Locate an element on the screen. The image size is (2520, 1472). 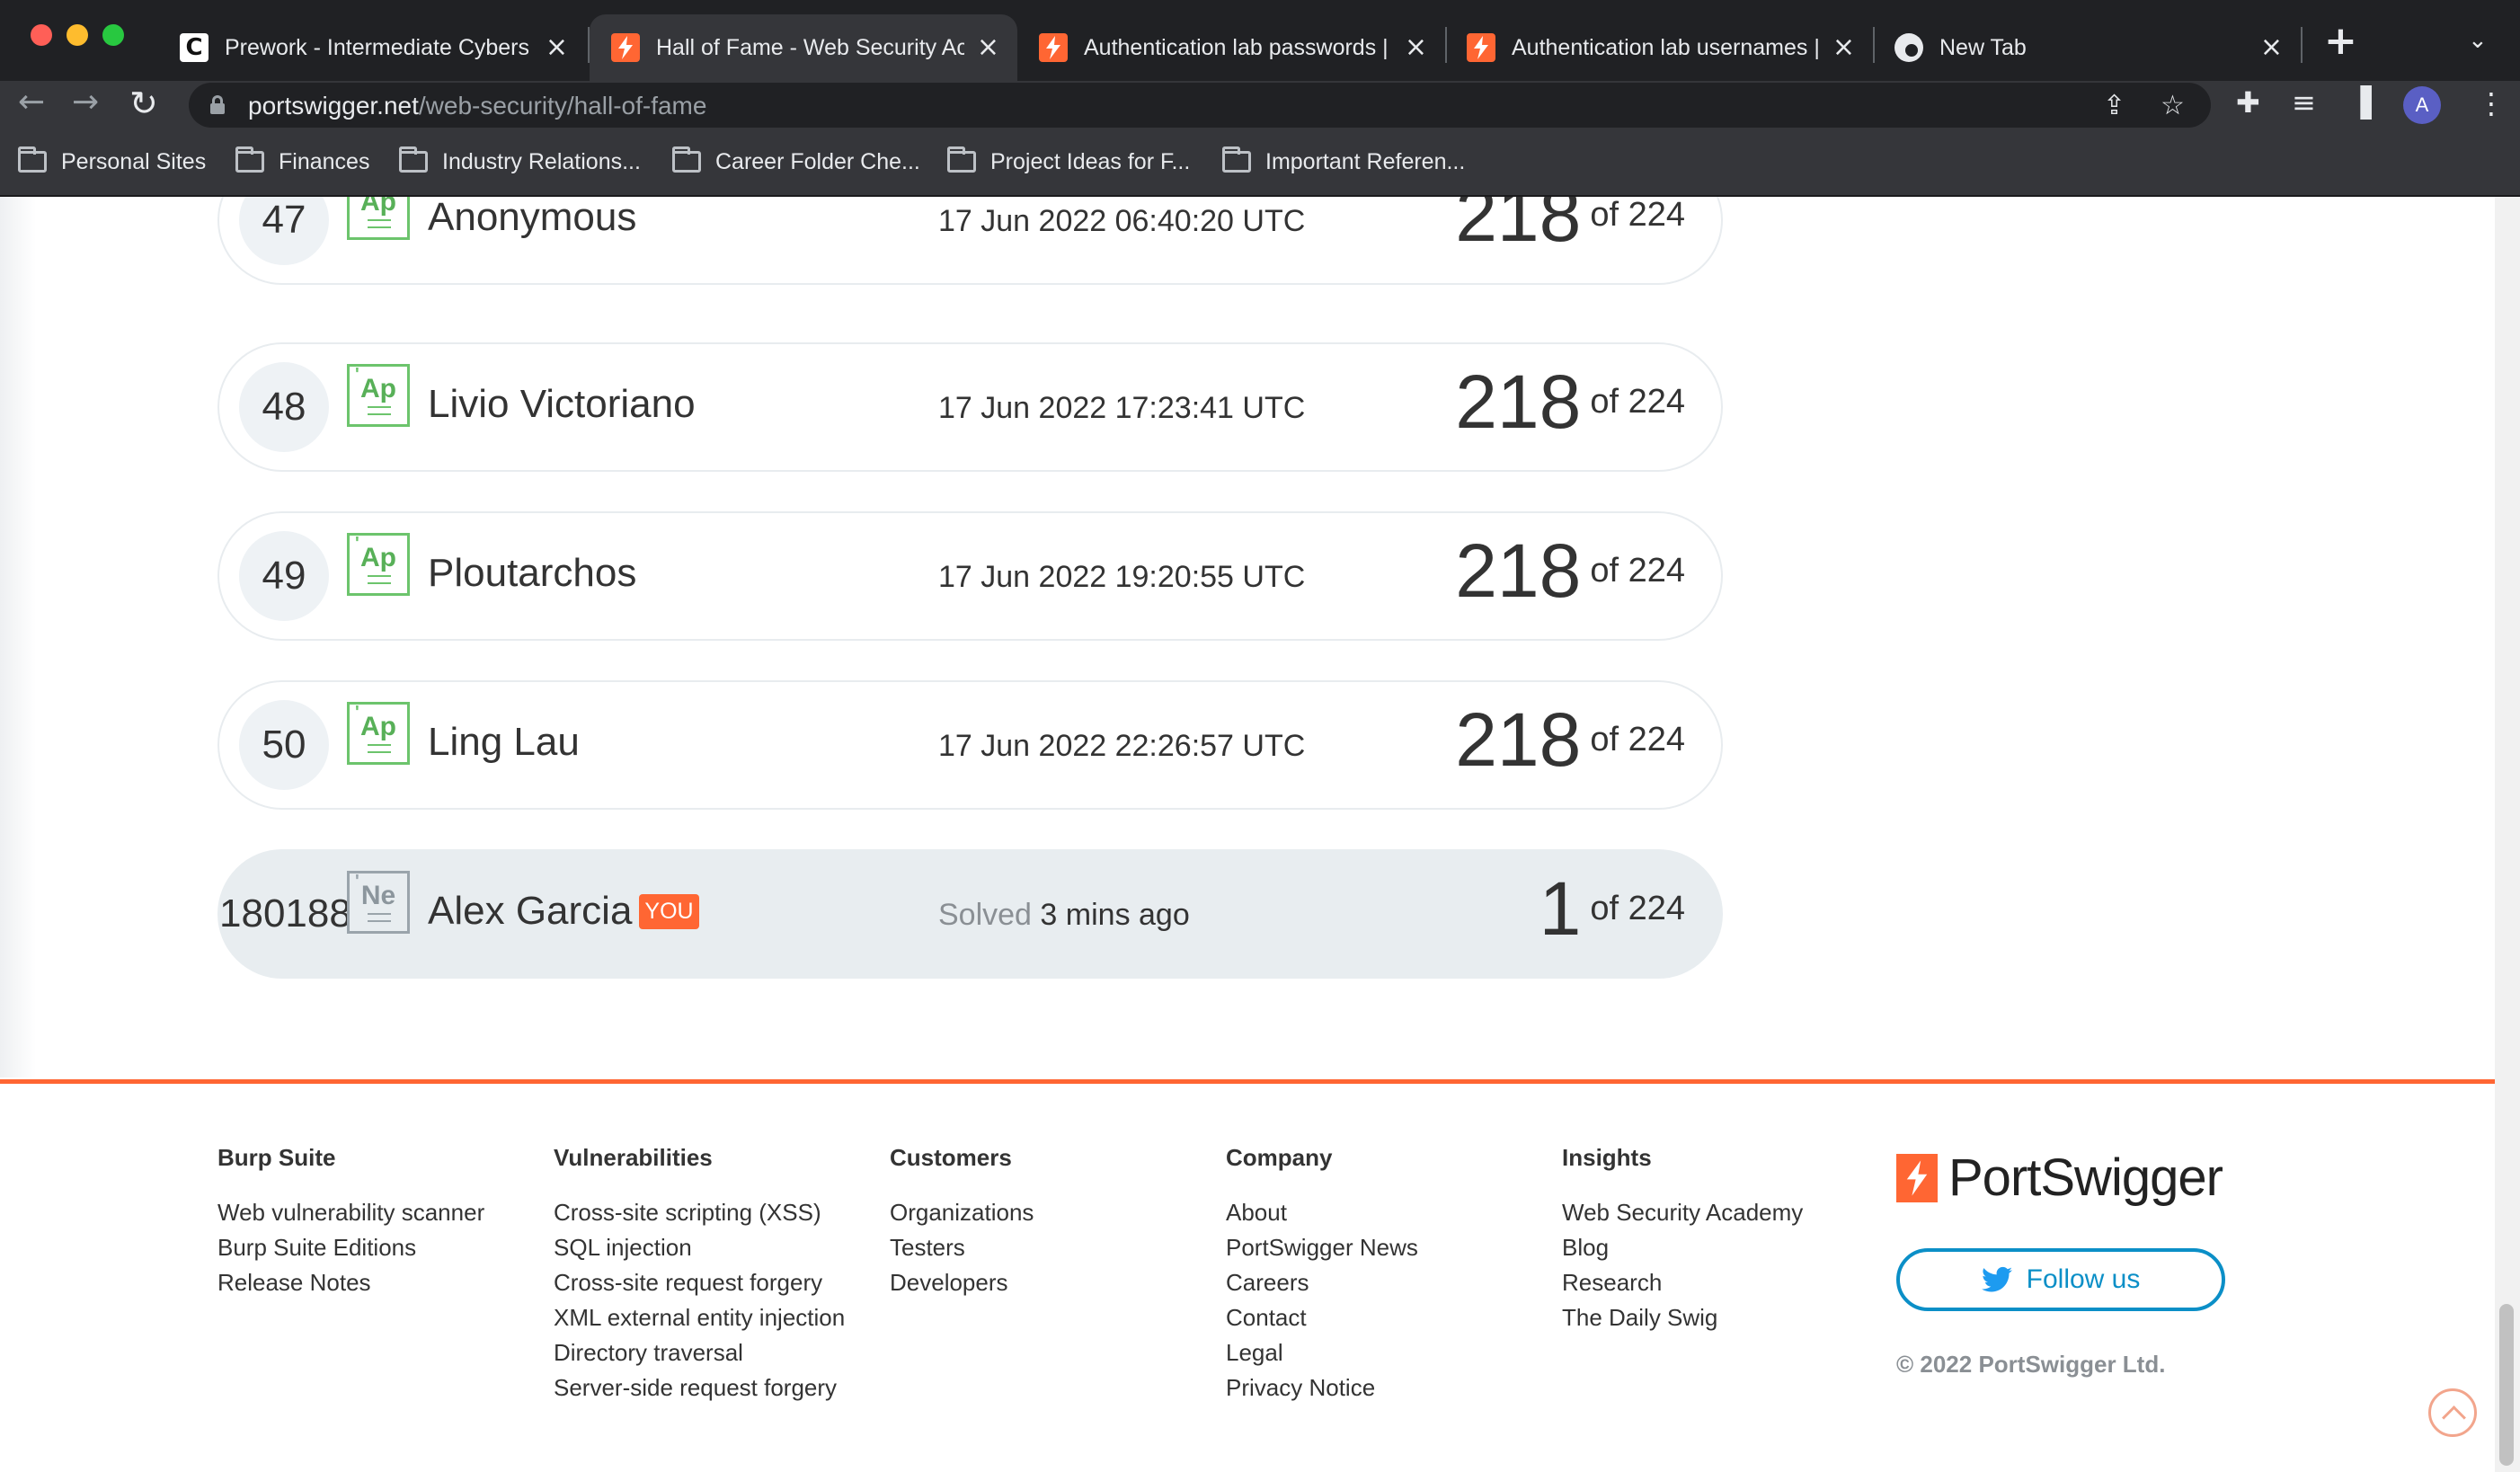
window-minimize-button is located at coordinates (77, 35).